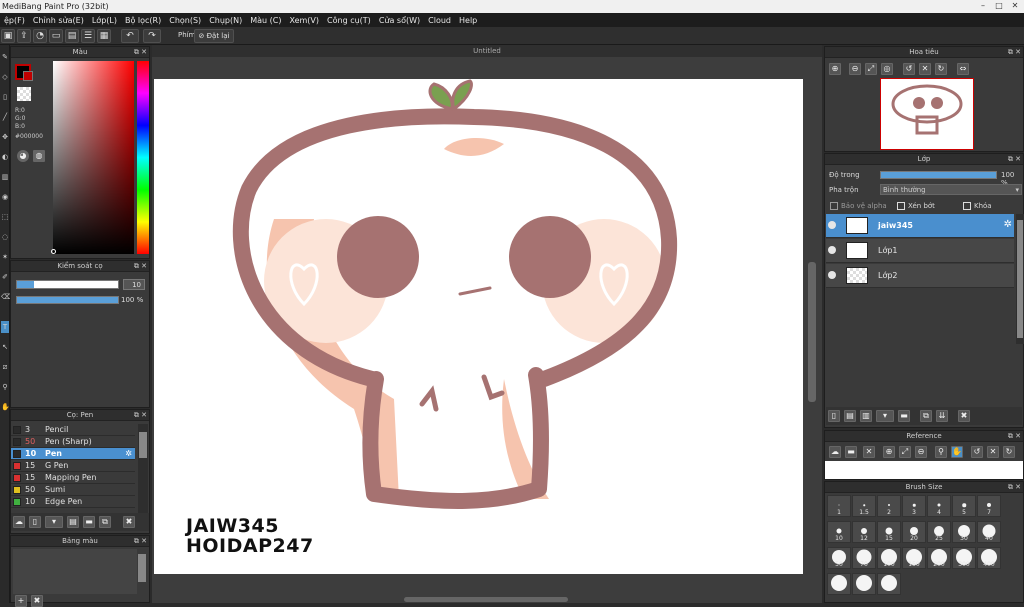  Describe the element at coordinates (839, 558) in the screenshot. I see `brush-size-preset: 50` at that location.